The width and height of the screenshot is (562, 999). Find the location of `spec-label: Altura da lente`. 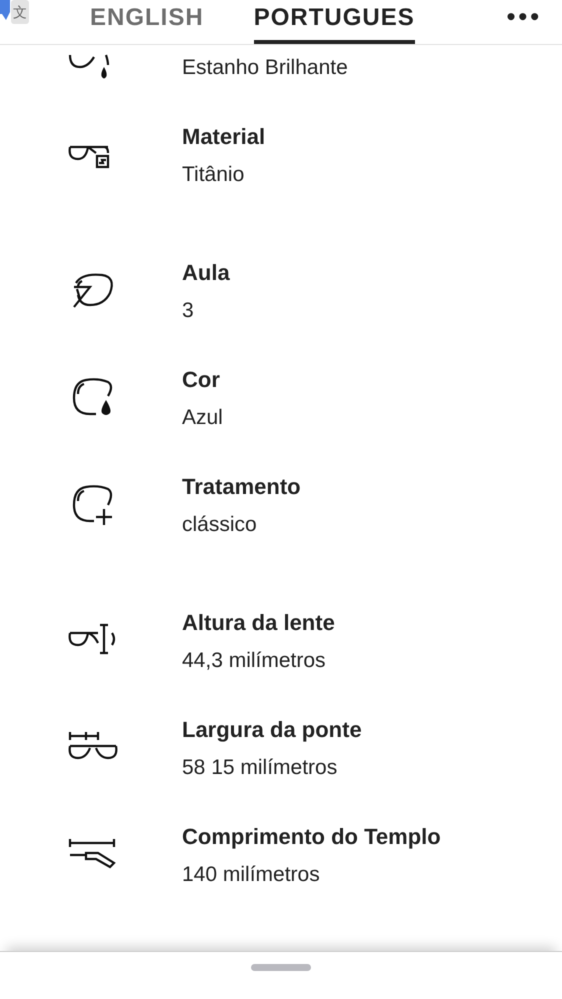

spec-label: Altura da lente is located at coordinates (258, 623).